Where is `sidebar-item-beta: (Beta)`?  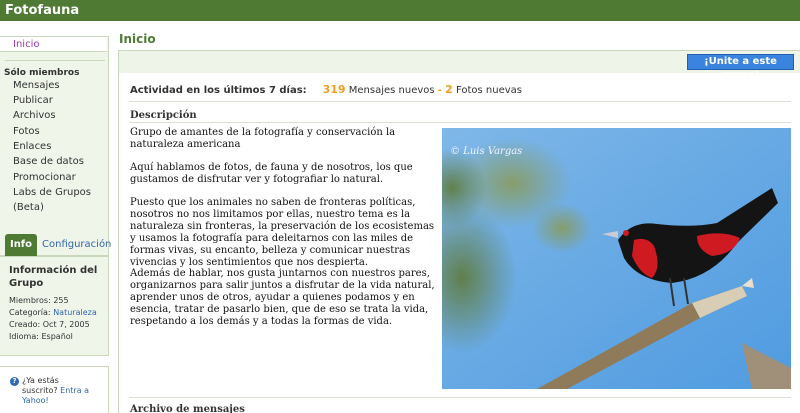 sidebar-item-beta: (Beta) is located at coordinates (28, 207).